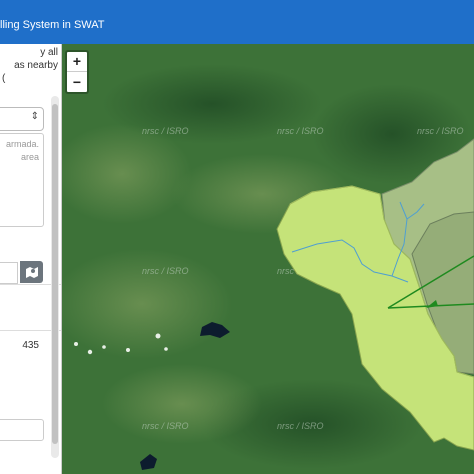 Image resolution: width=474 pixels, height=474 pixels. Describe the element at coordinates (49, 52) in the screenshot. I see `help-line: y all` at that location.